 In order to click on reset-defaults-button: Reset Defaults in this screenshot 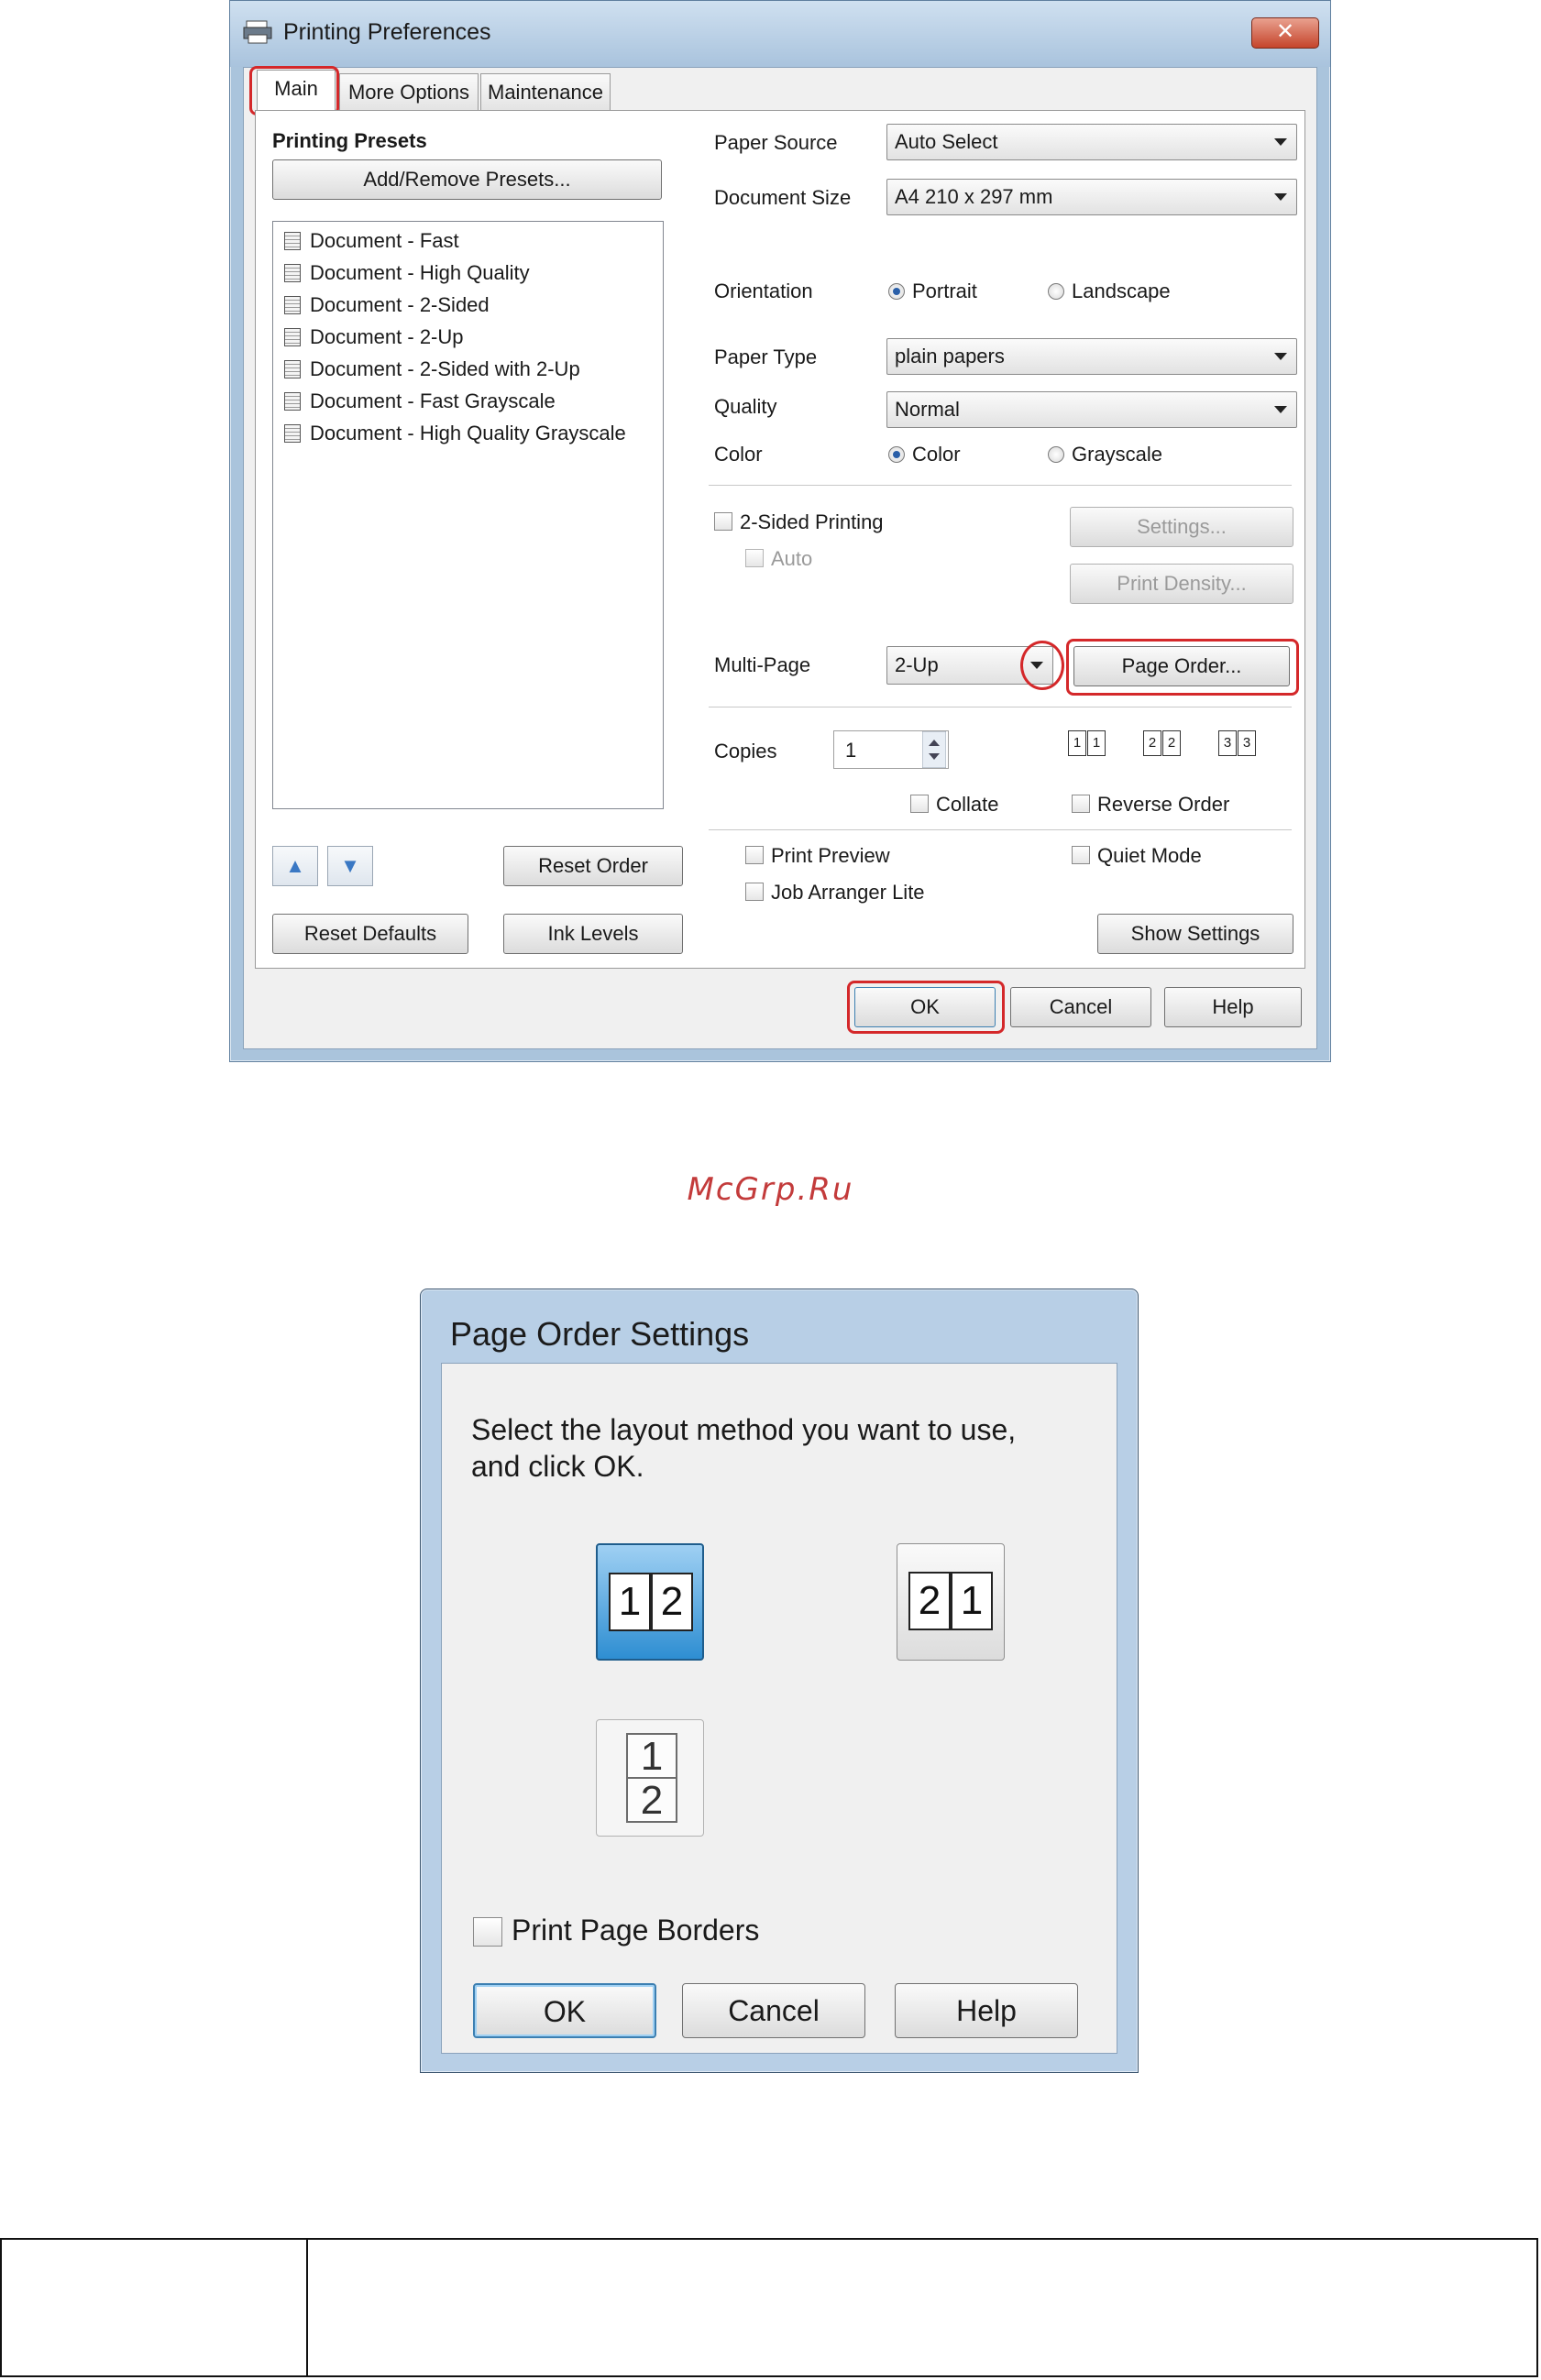, I will do `click(370, 934)`.